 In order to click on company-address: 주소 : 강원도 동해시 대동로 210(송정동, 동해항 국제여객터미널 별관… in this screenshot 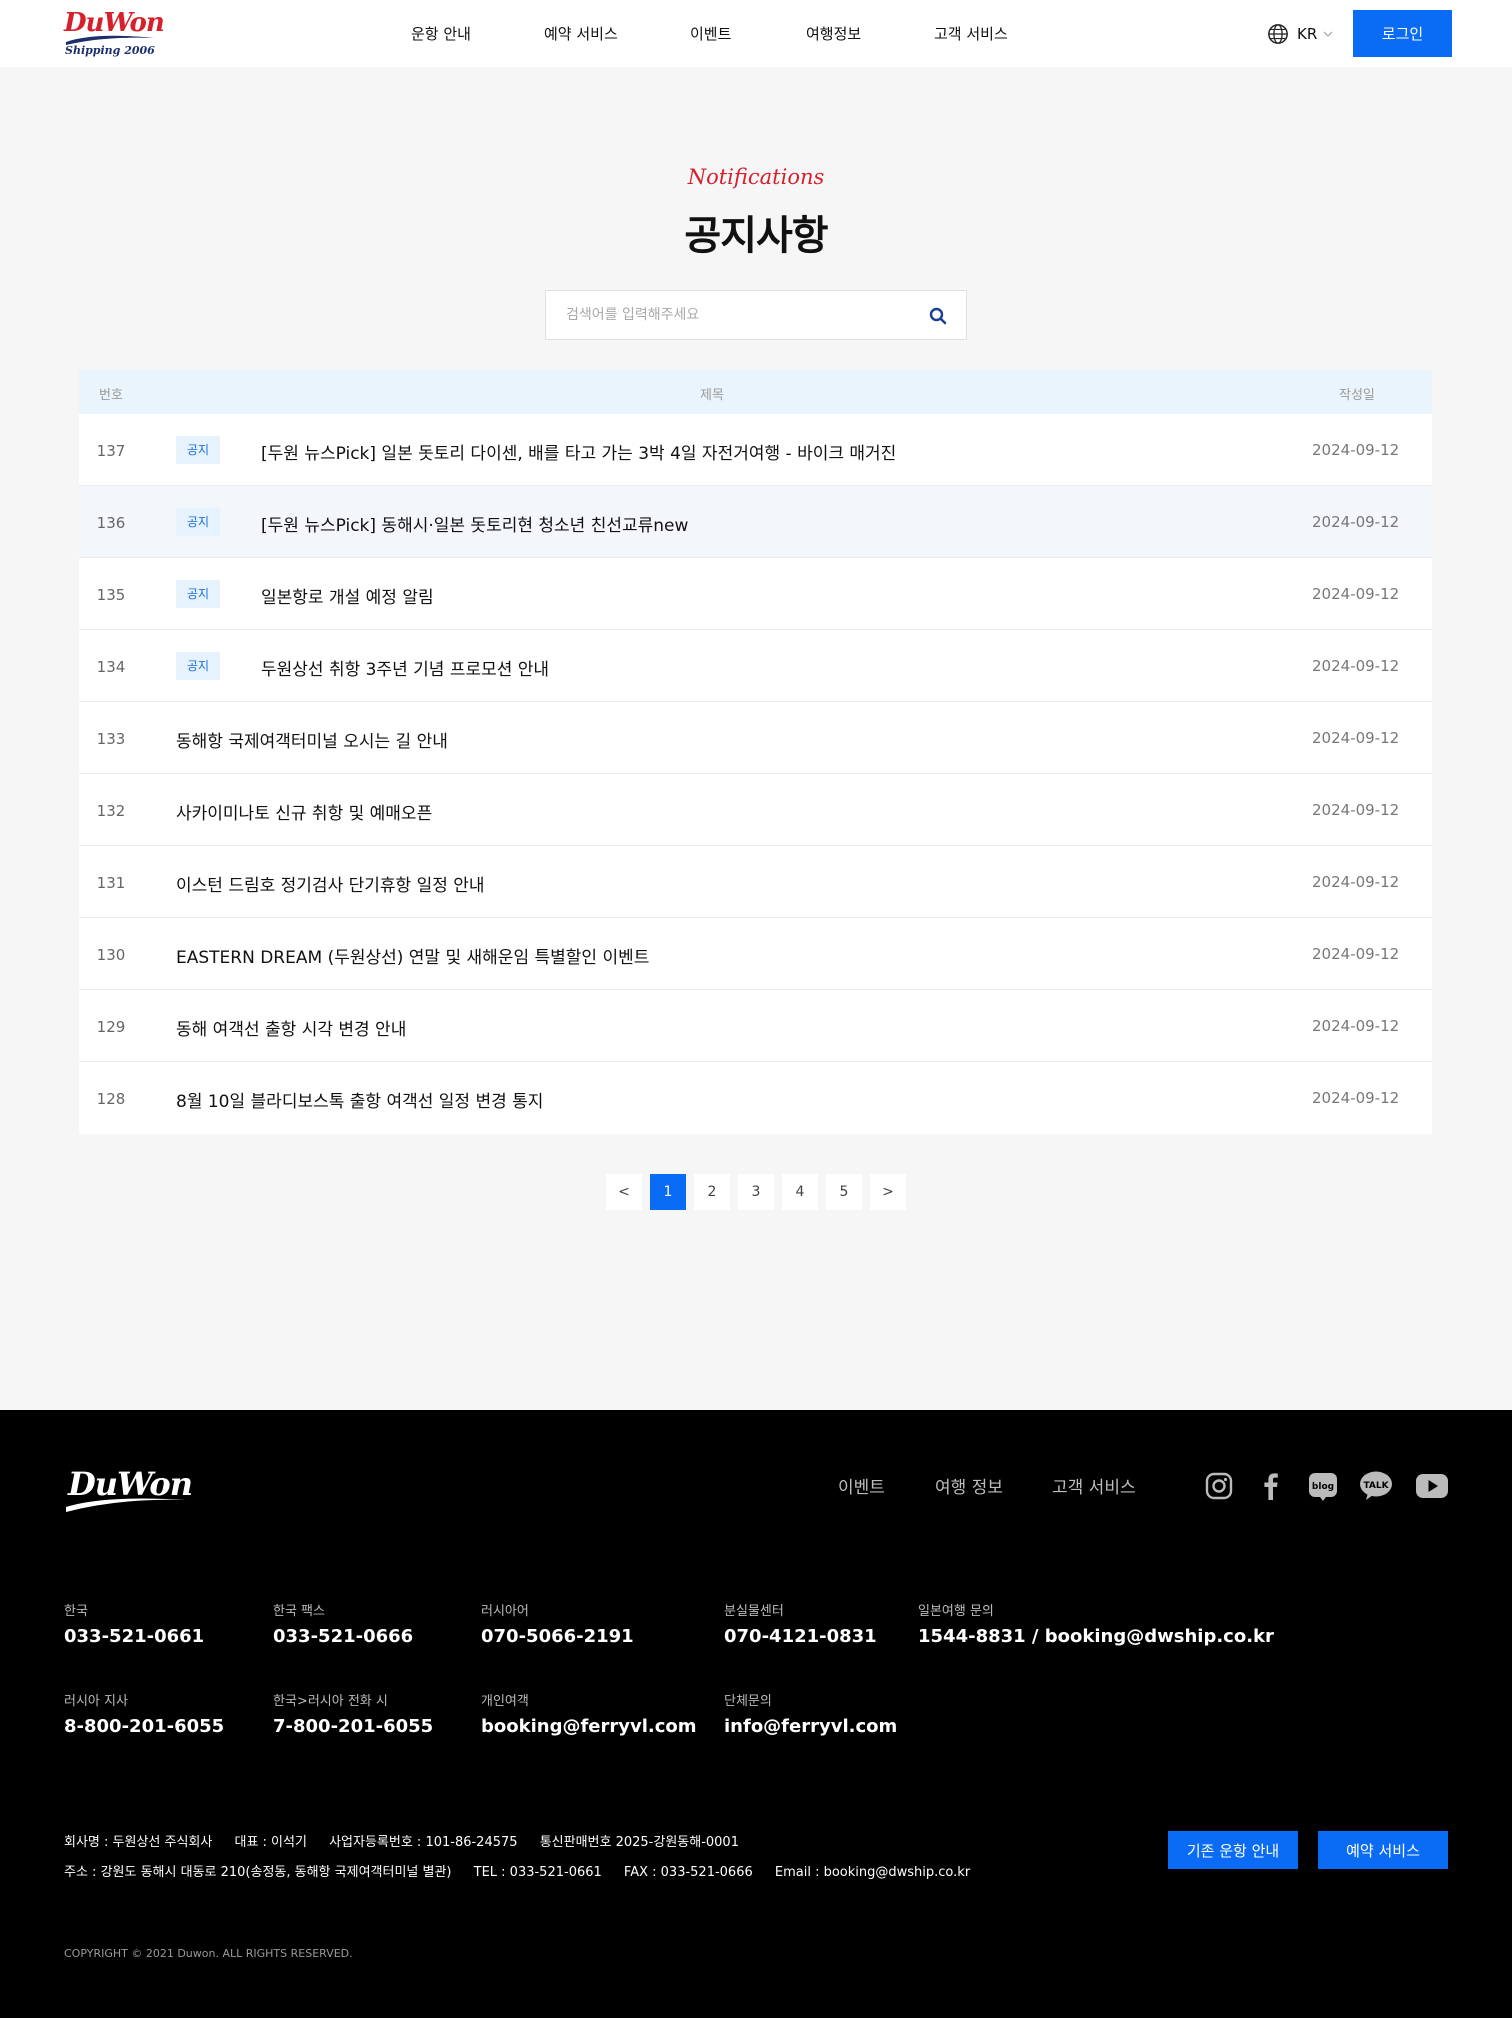, I will do `click(258, 1872)`.